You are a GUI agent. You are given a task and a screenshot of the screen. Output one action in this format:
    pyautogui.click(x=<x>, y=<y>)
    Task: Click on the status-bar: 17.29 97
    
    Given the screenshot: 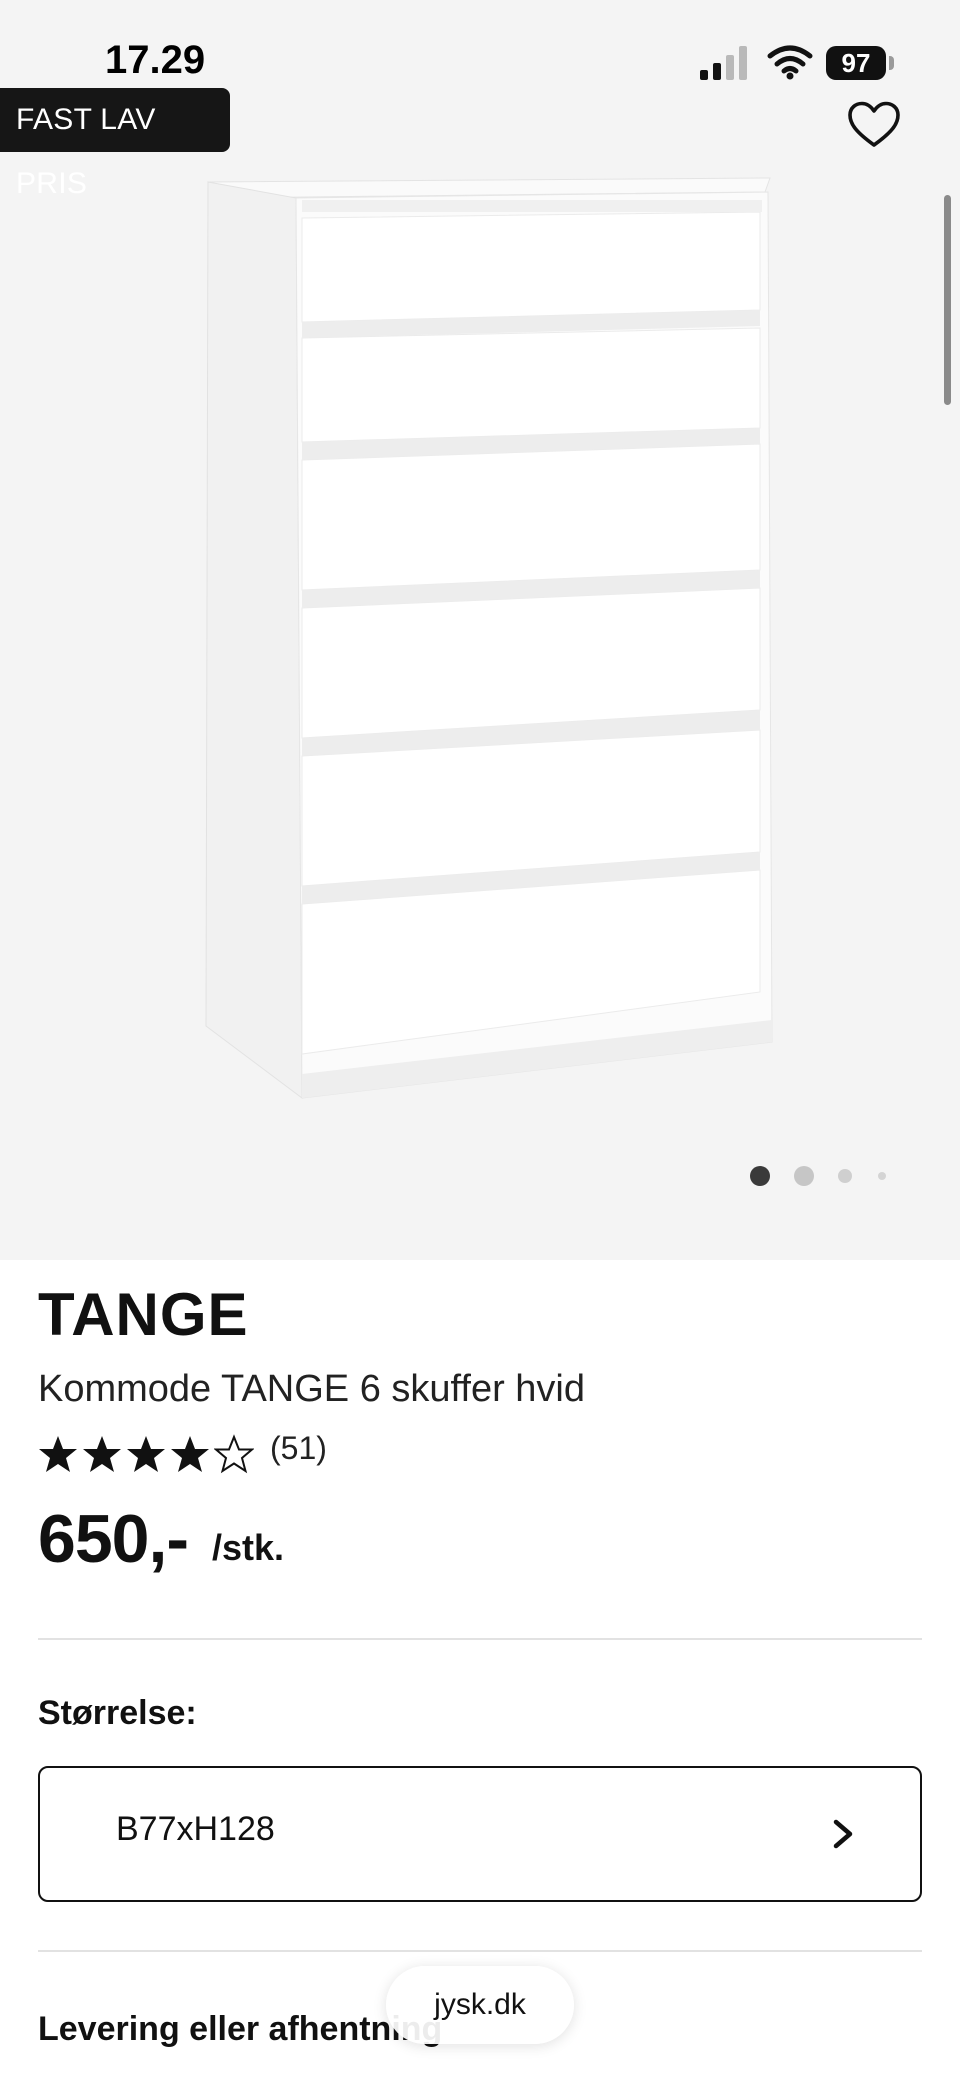 What is the action you would take?
    pyautogui.click(x=480, y=50)
    